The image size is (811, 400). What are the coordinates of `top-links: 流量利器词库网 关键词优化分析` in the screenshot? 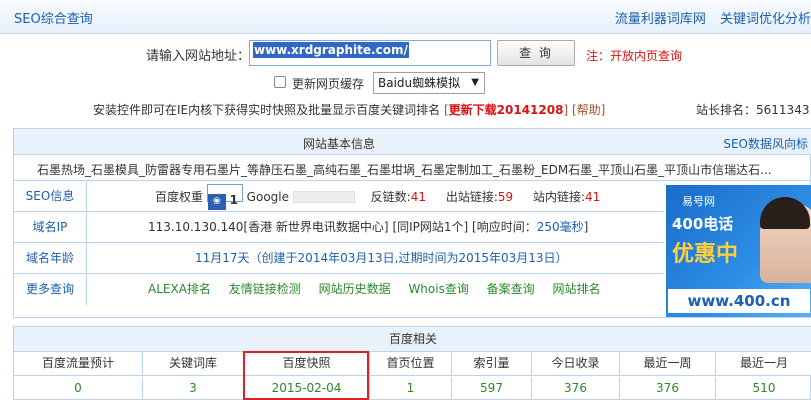 It's located at (708, 17).